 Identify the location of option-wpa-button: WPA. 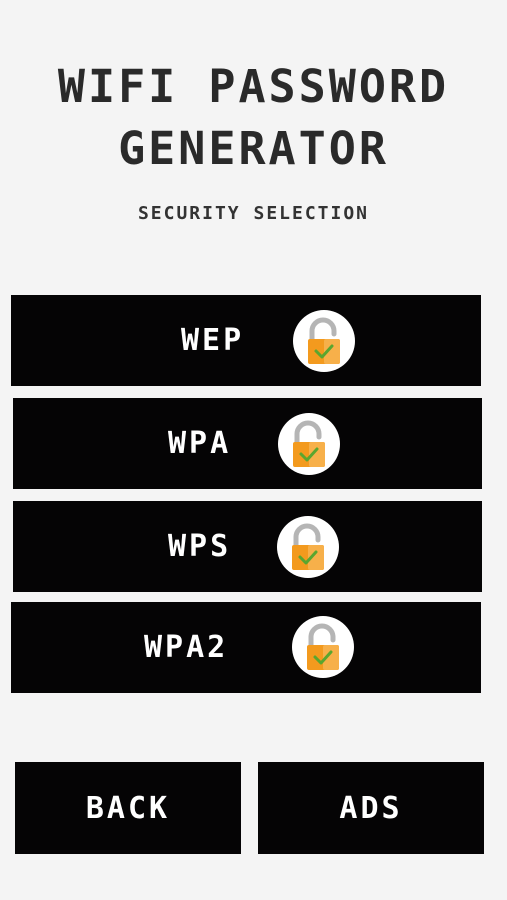
(247, 443).